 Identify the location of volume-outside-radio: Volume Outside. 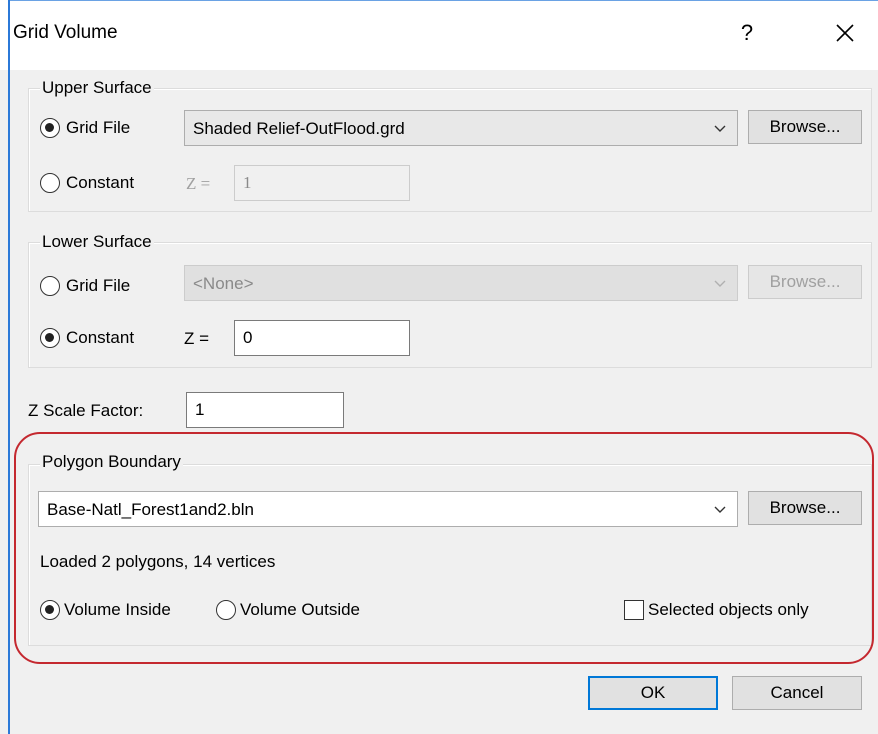
(288, 610).